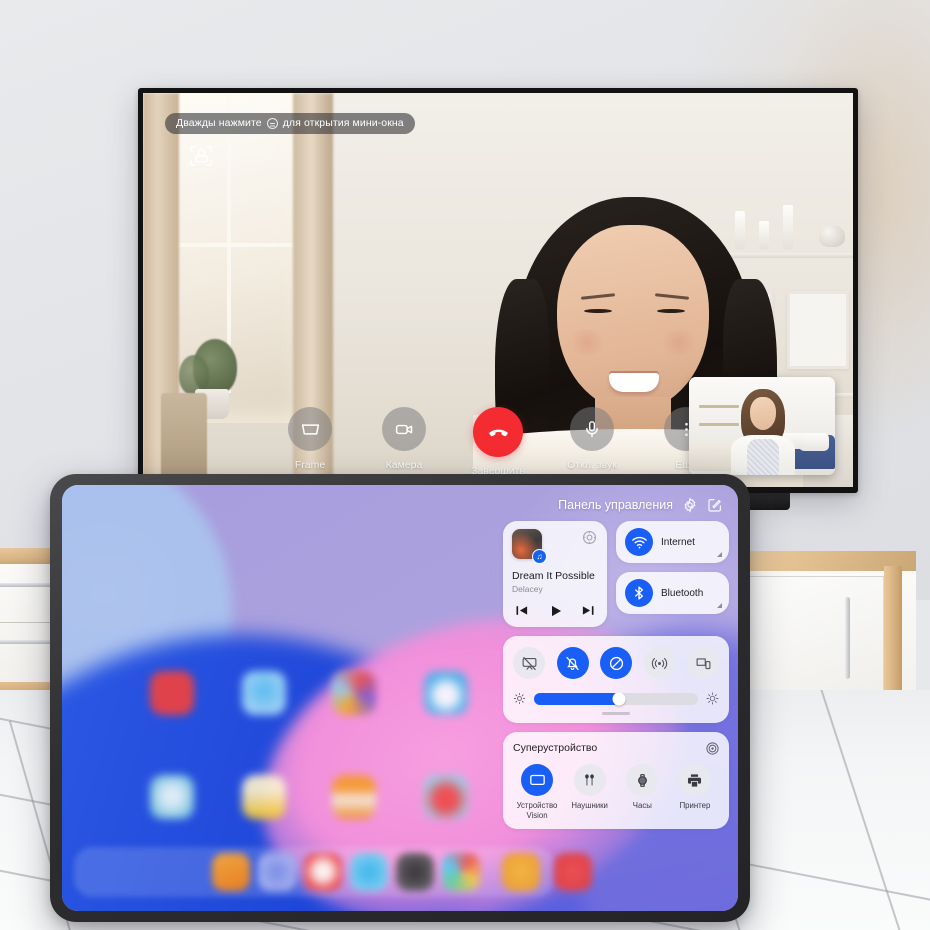 The image size is (930, 930). Describe the element at coordinates (588, 610) in the screenshot. I see `next-track-button` at that location.